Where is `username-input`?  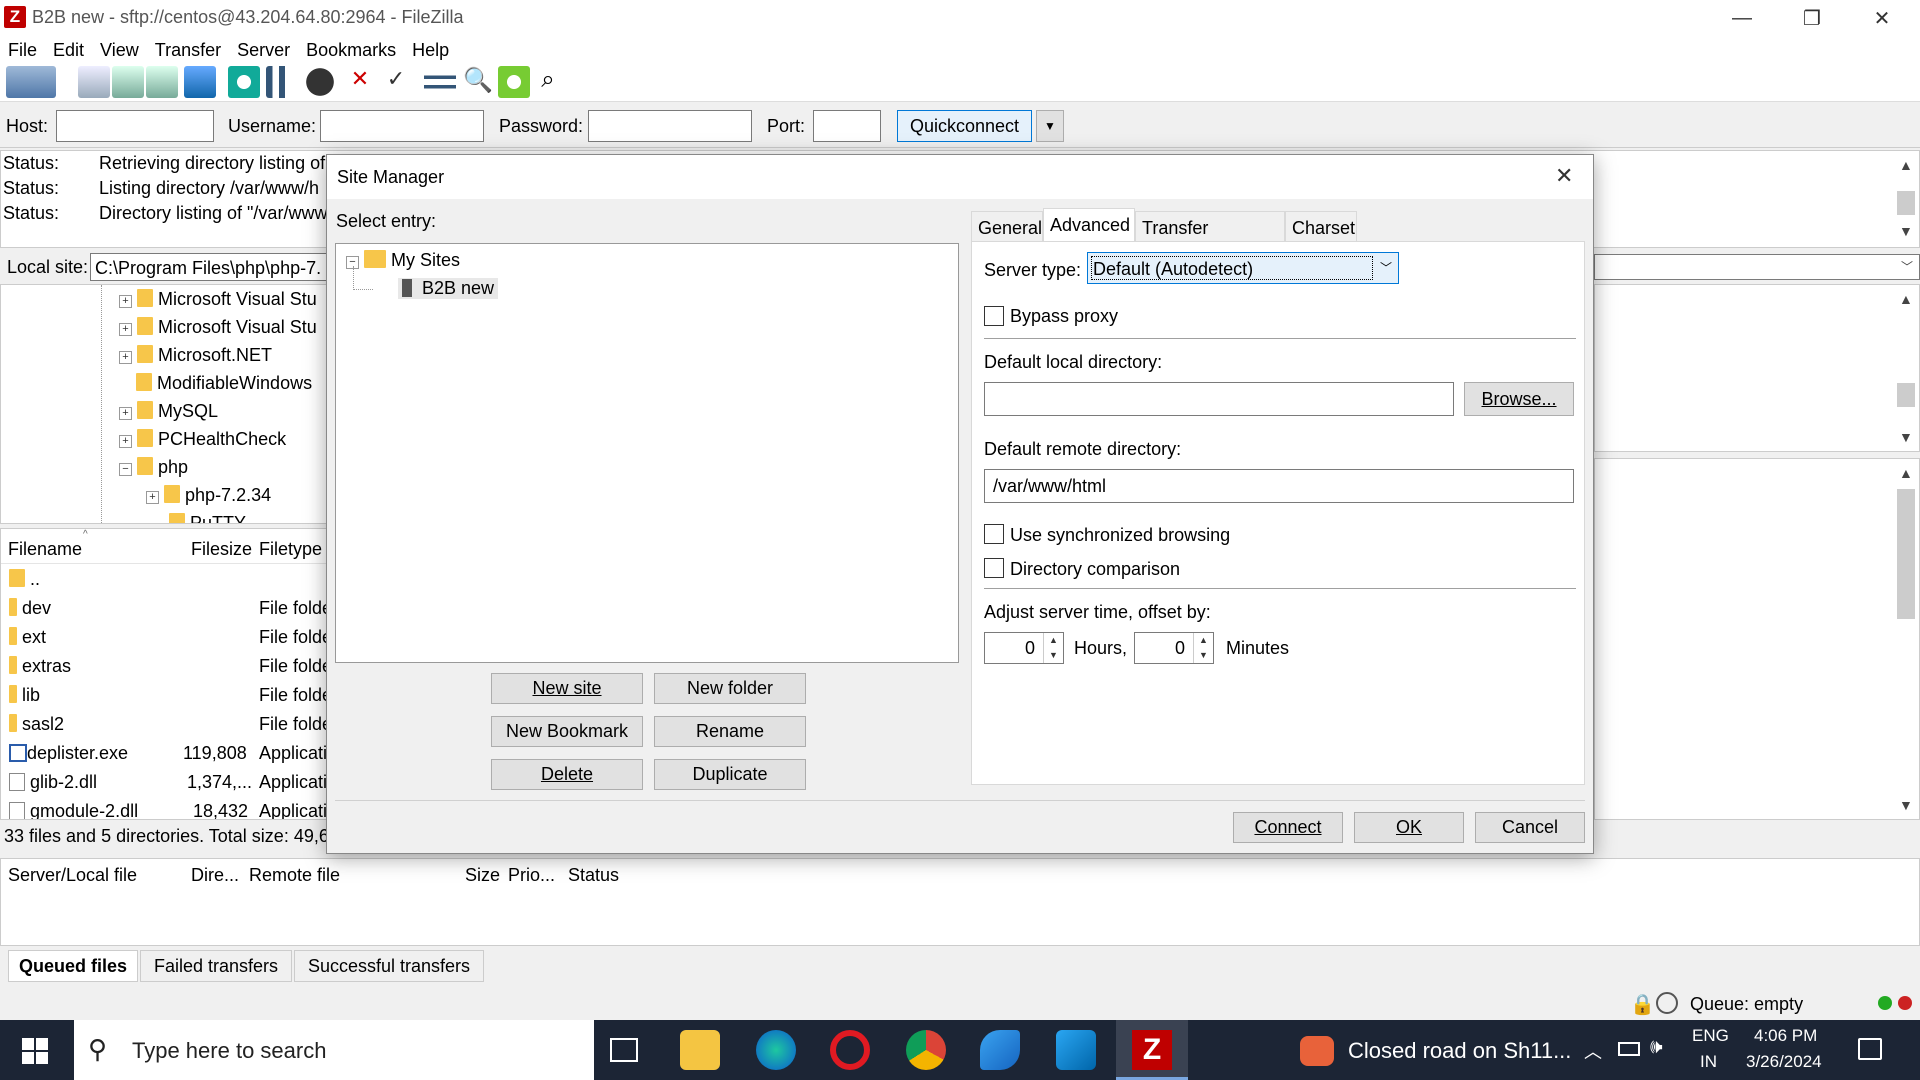 username-input is located at coordinates (402, 126).